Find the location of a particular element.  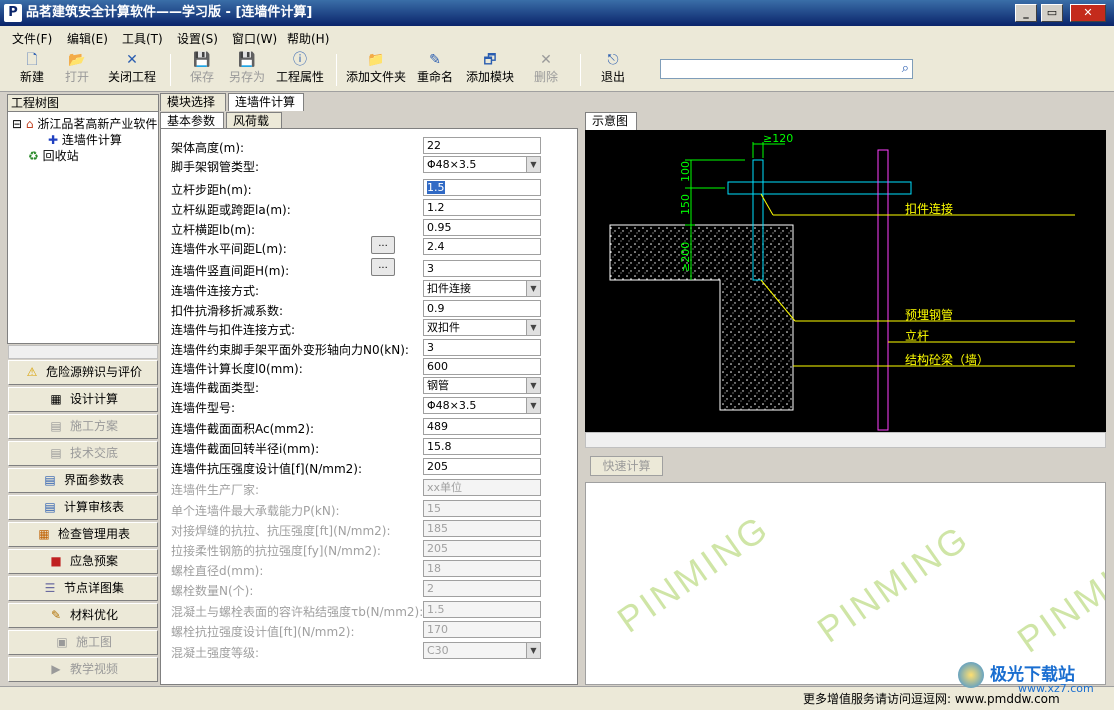

field-label: 连墙件截面回转半径i(mm): is located at coordinates (245, 449).